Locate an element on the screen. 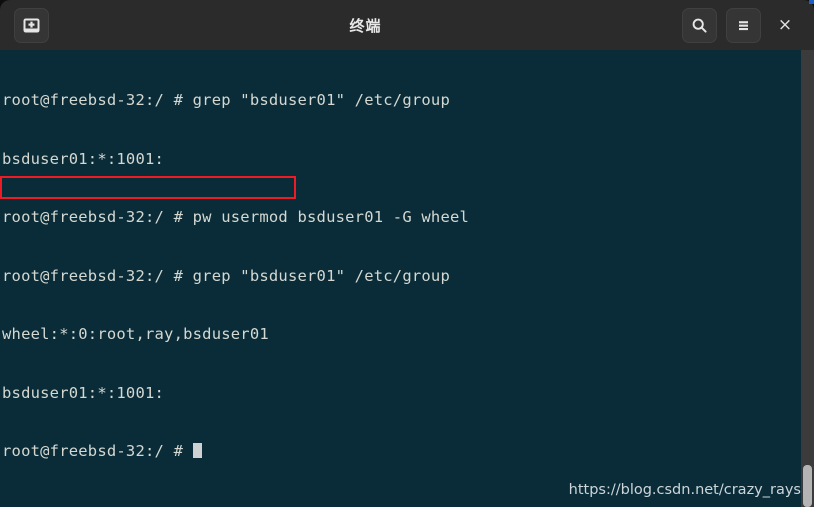  watermark-text: https://blog.csdn.net/crazy_rays is located at coordinates (684, 490).